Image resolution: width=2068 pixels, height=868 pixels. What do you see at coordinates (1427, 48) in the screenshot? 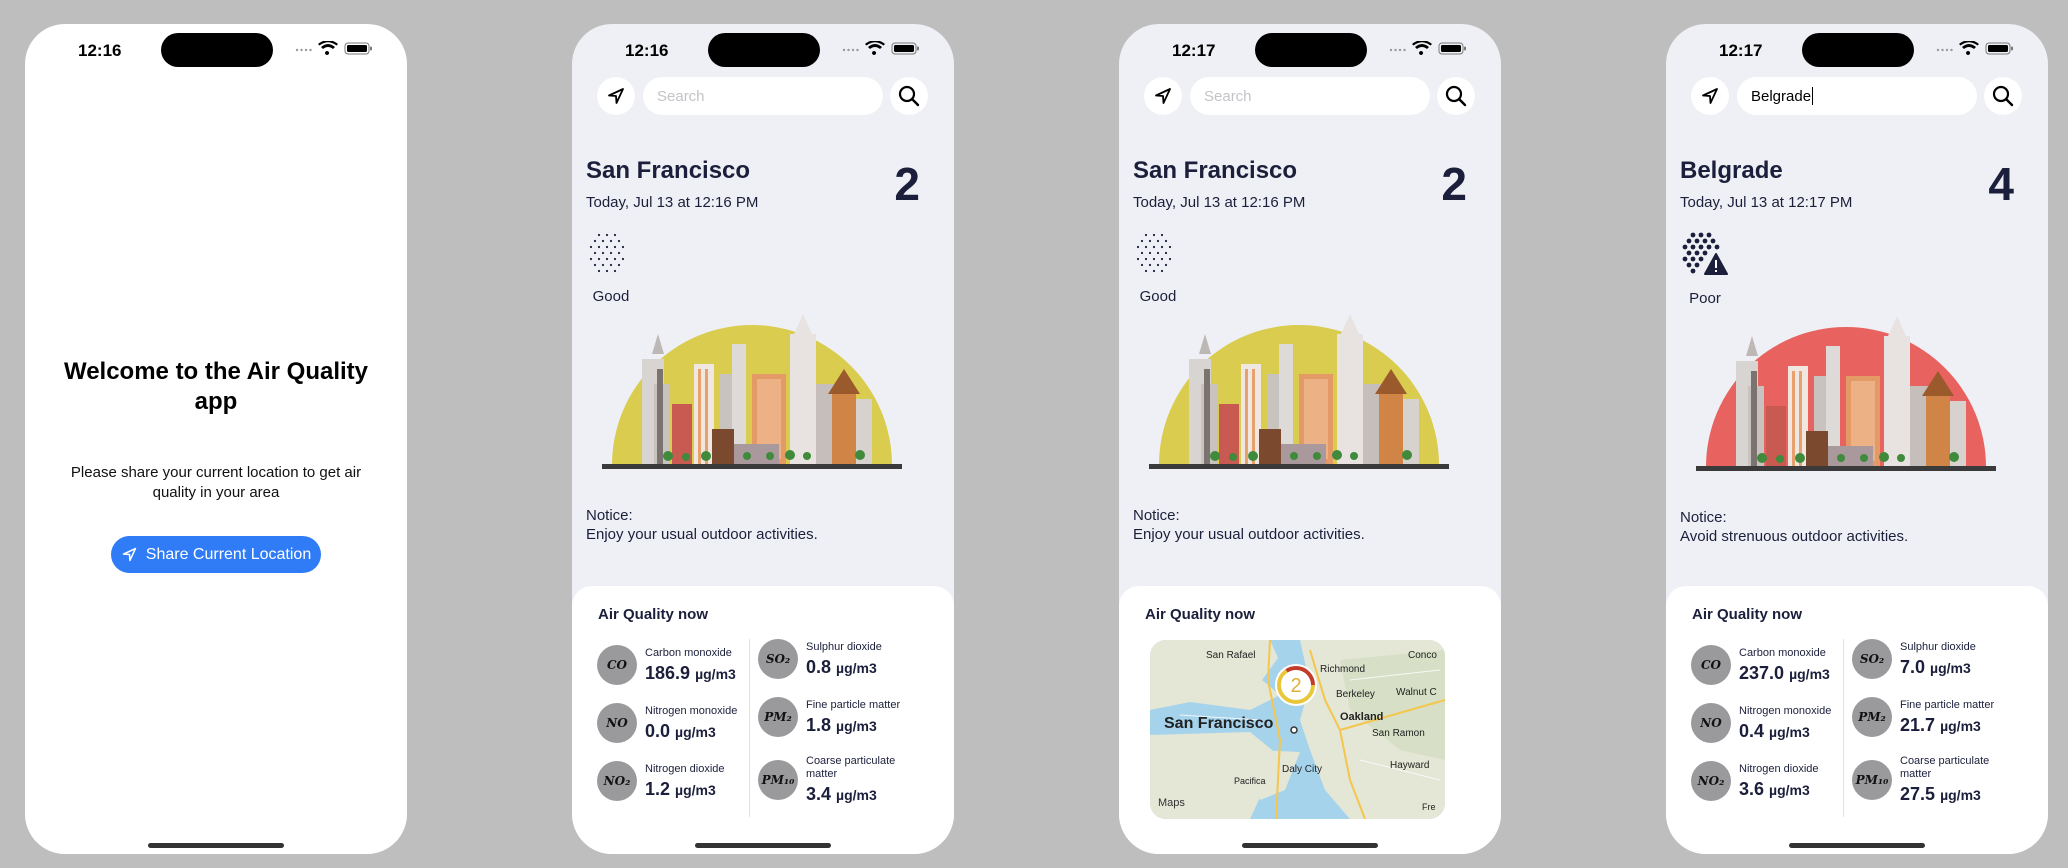
I see `status-icons` at bounding box center [1427, 48].